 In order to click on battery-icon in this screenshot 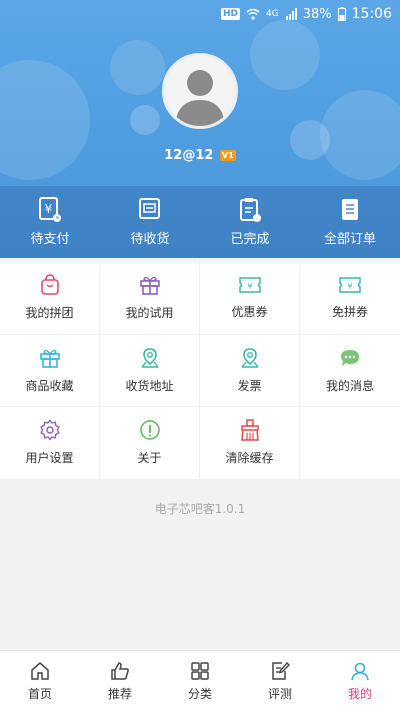, I will do `click(341, 14)`.